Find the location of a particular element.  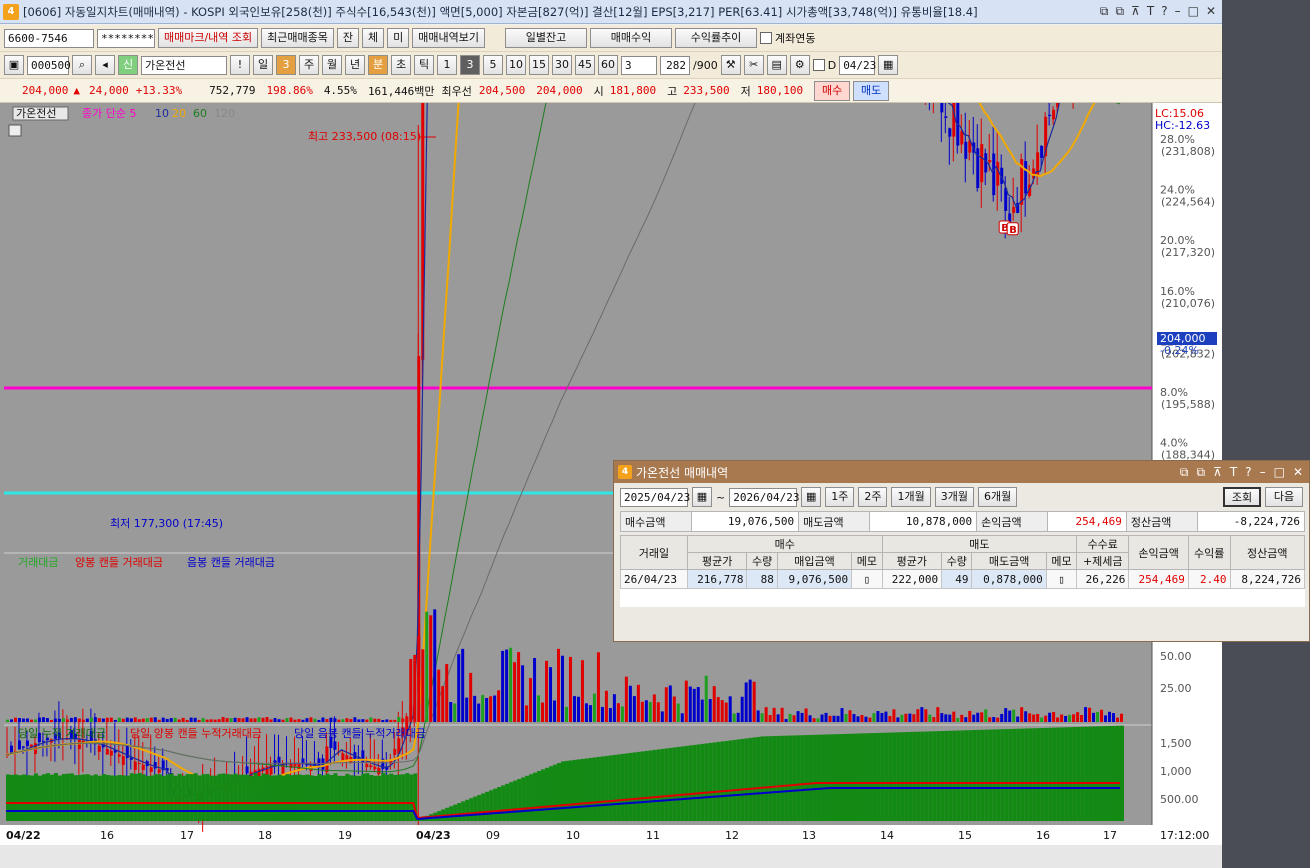

query-button: 조회 is located at coordinates (1242, 497).